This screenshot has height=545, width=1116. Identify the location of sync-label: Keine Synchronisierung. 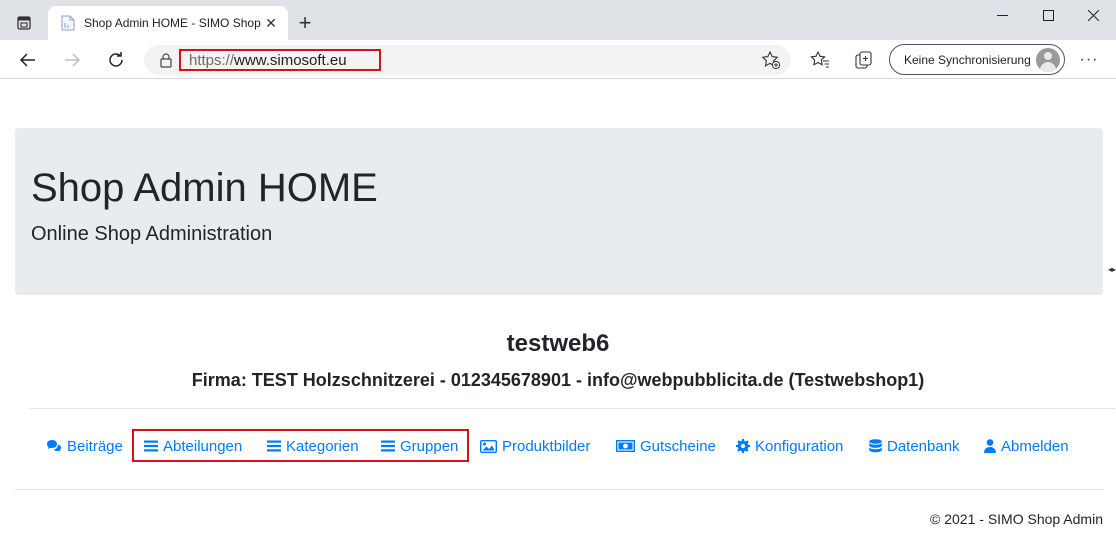
(967, 59).